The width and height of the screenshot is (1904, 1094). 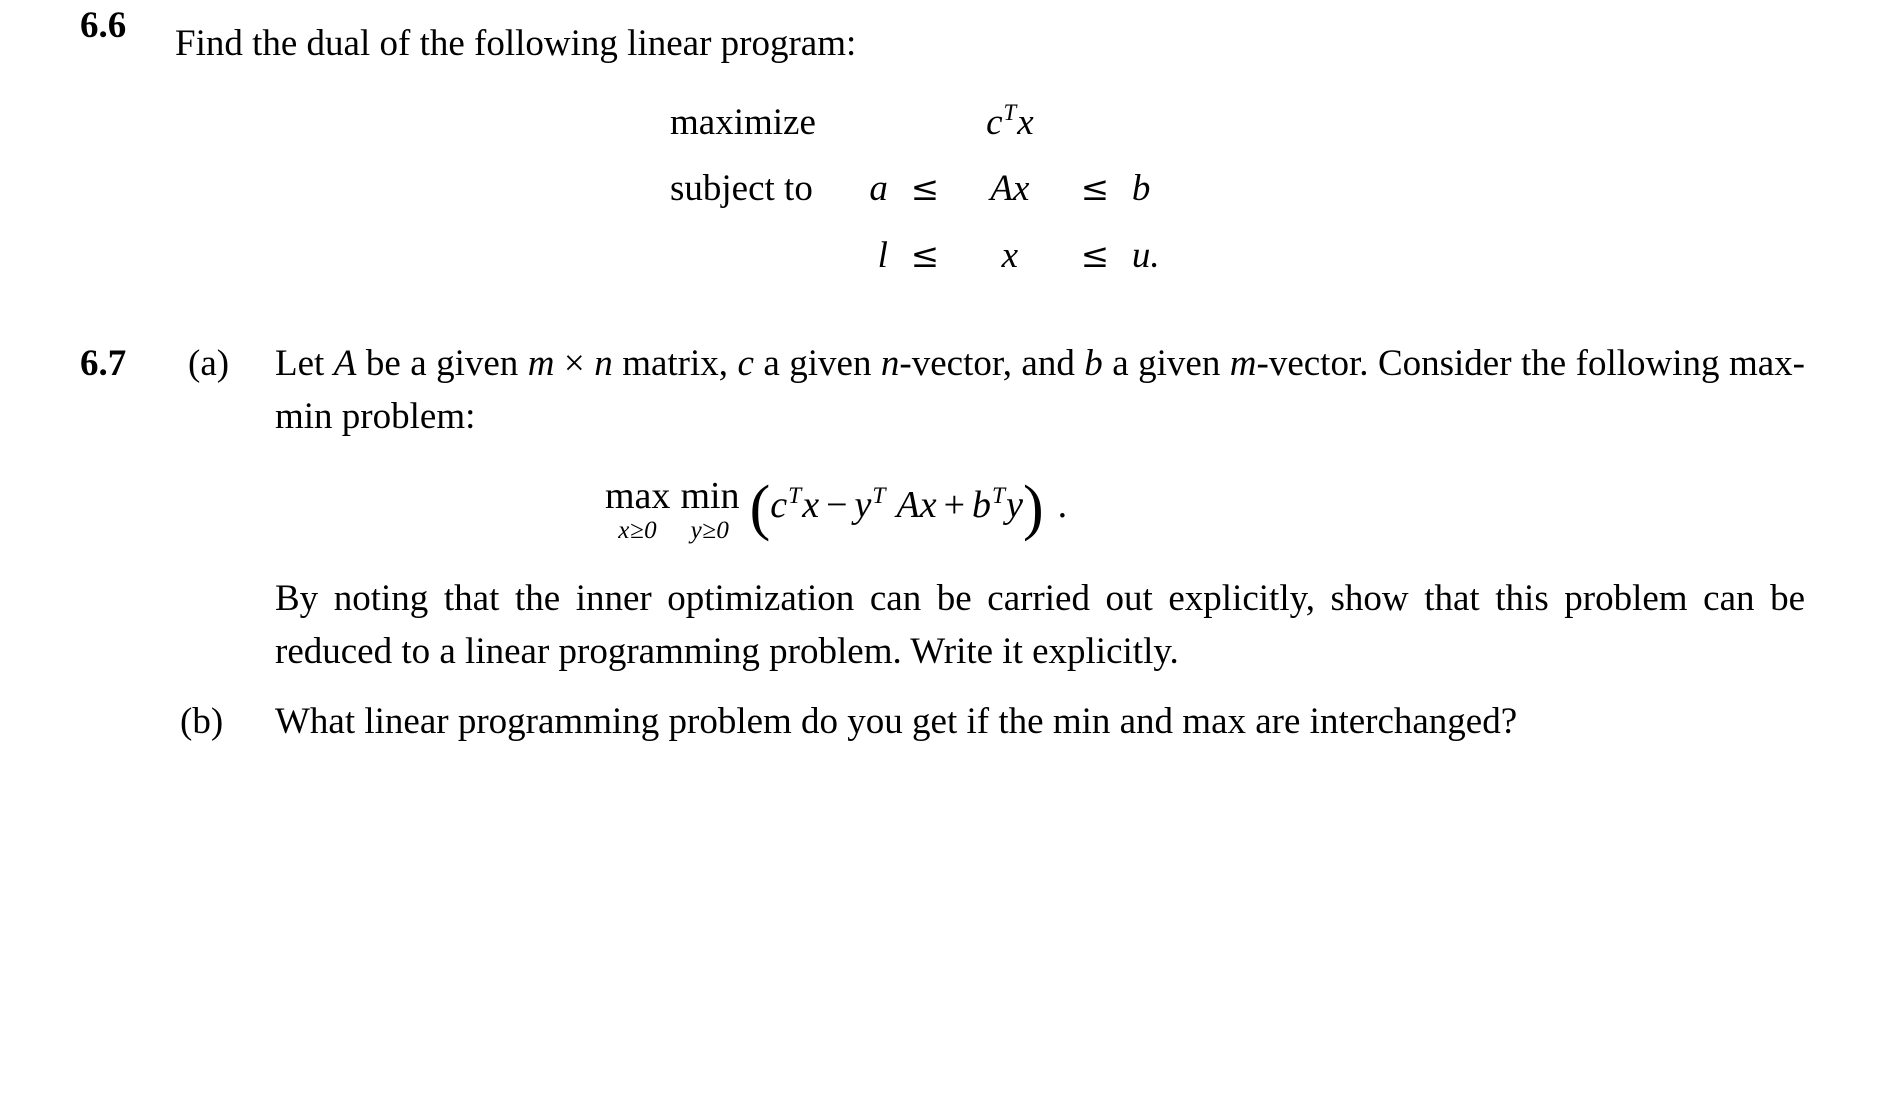 I want to click on max-operator-group: max x≥0, so click(x=637, y=510).